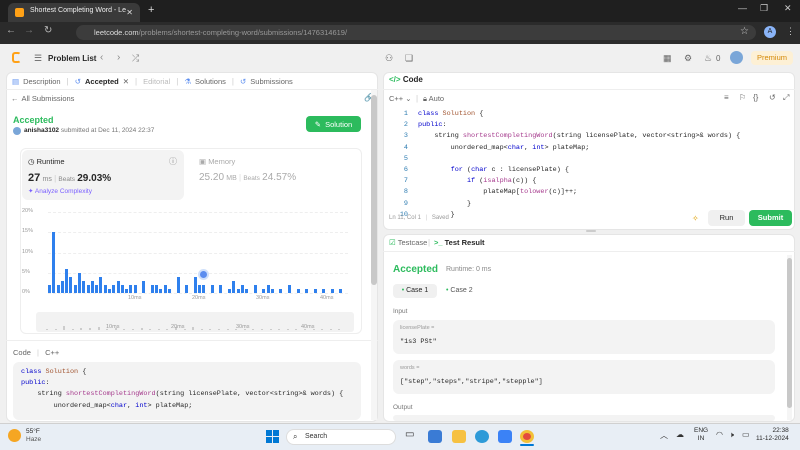 The width and height of the screenshot is (800, 450). I want to click on submitter-name: anisha3102, so click(41, 130).